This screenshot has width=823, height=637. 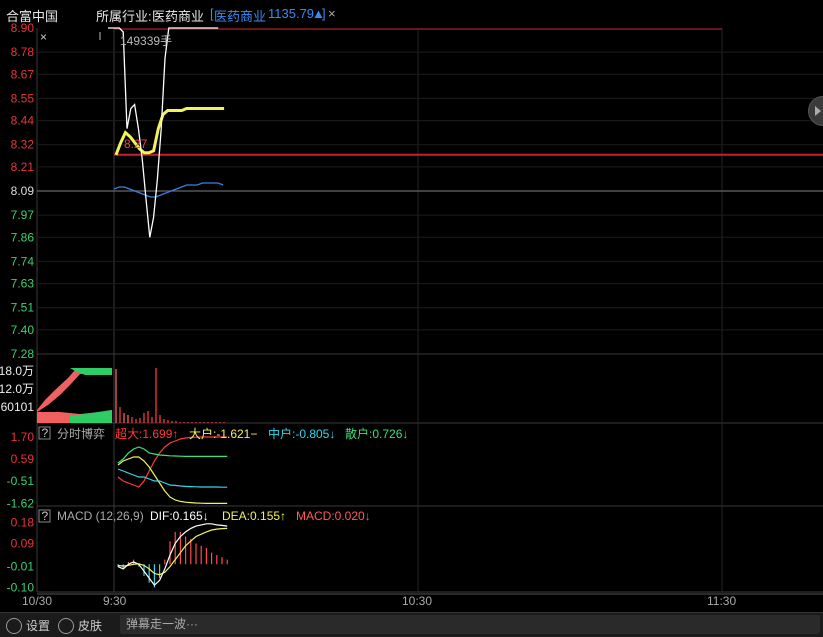 I want to click on price-tick-label: 7.97, so click(x=23, y=215).